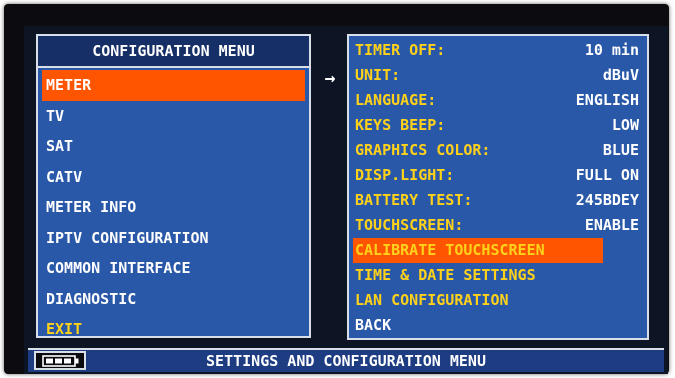  I want to click on action-lan-configuration: LAN CONFIGURATION, so click(498, 300).